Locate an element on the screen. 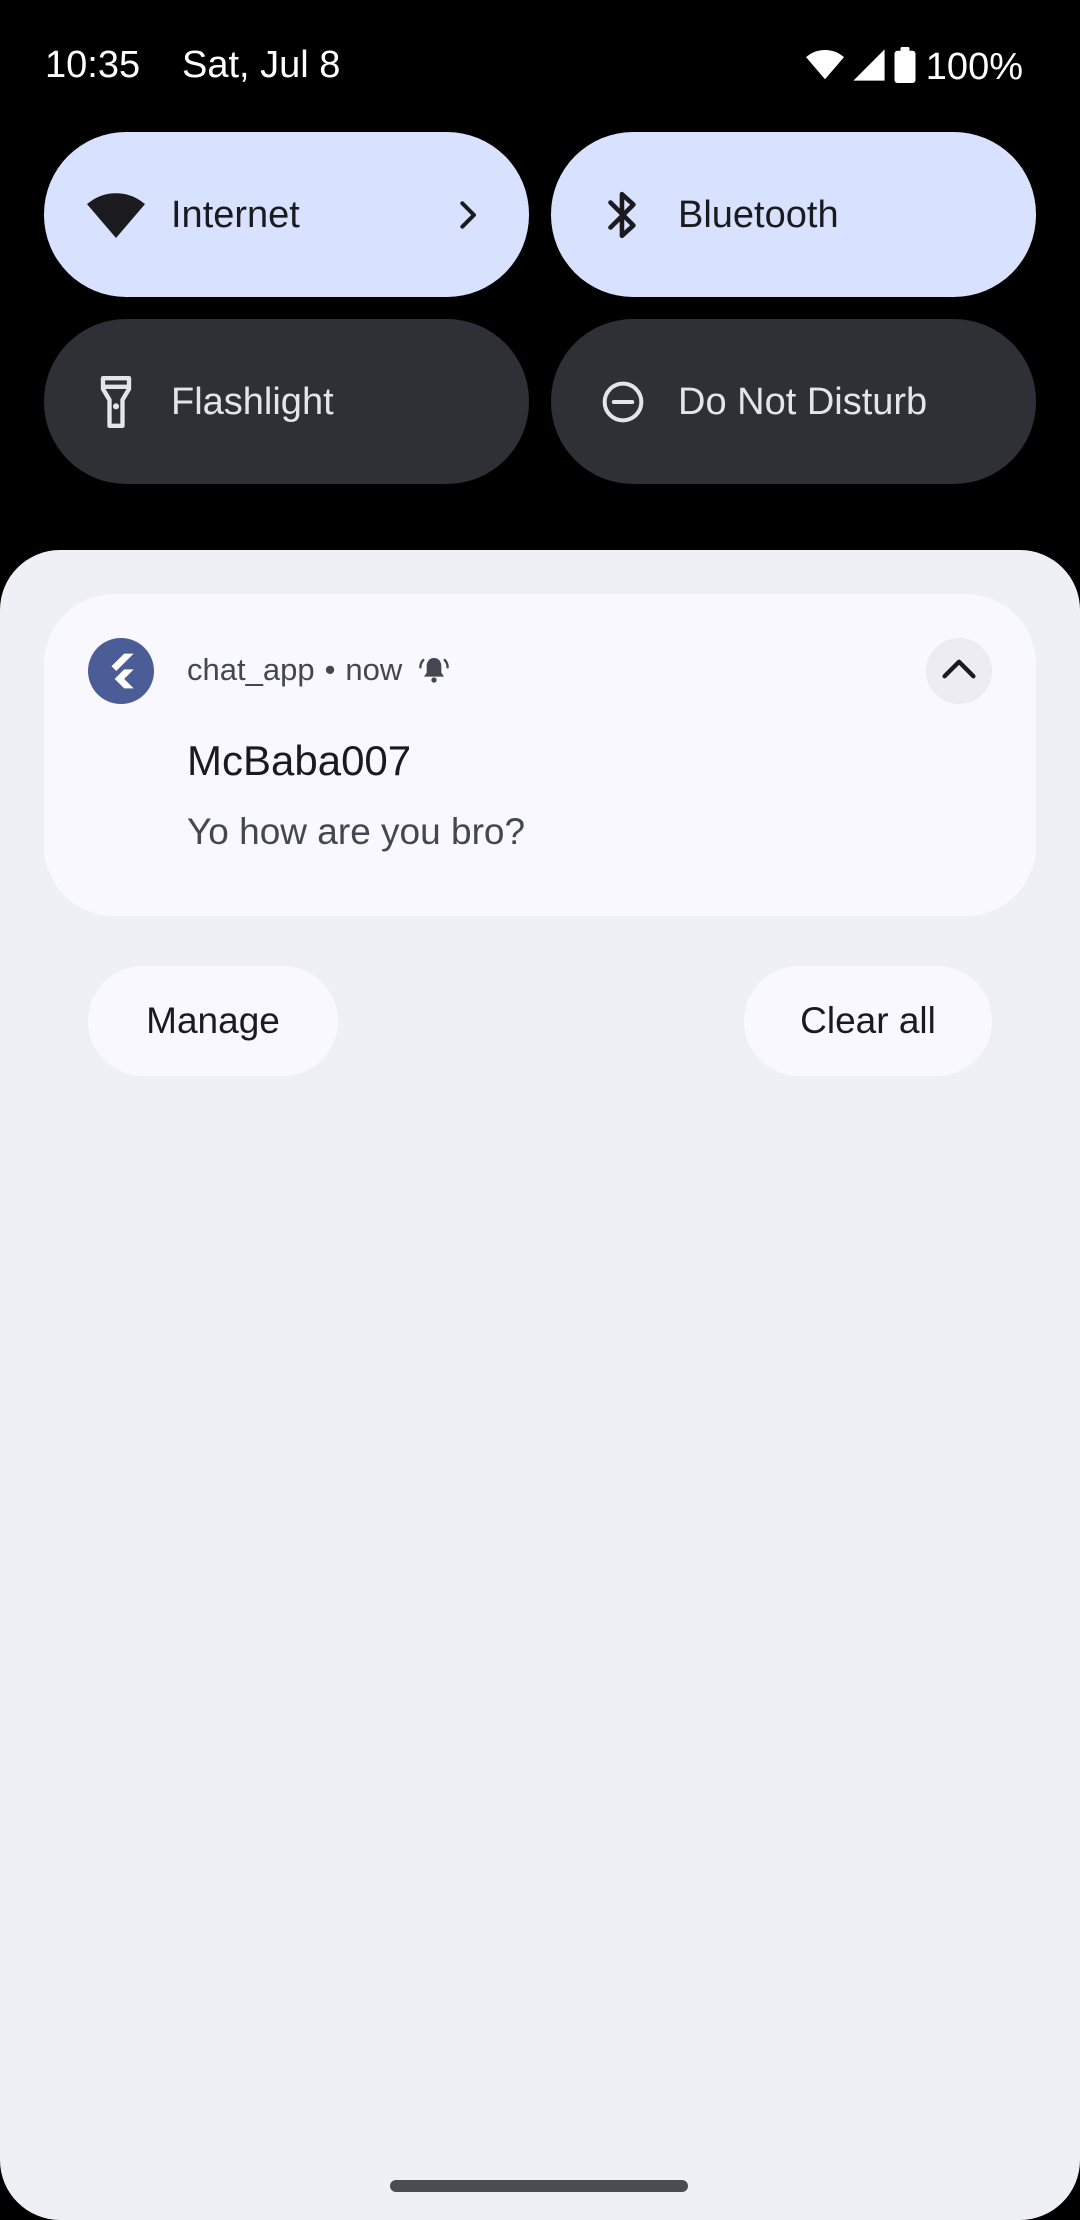 The height and width of the screenshot is (2220, 1080). status-icons: 100% is located at coordinates (914, 67).